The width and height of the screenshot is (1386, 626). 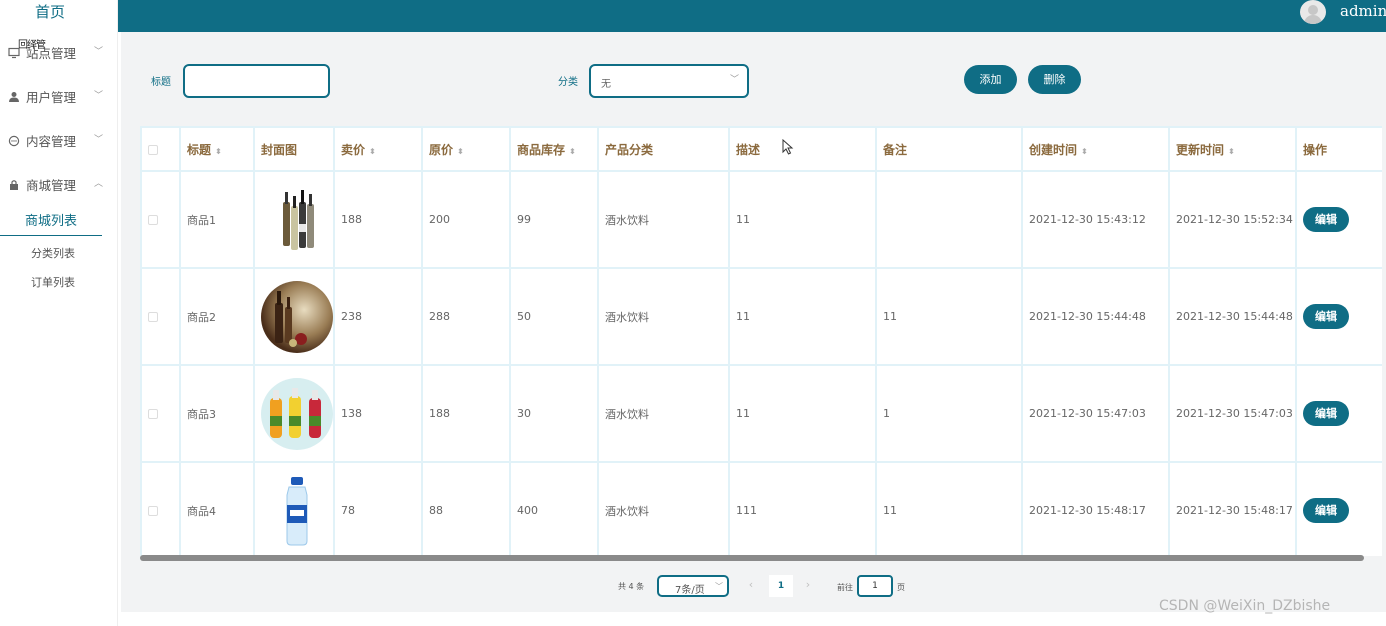 I want to click on cell-original: 288, so click(x=466, y=316).